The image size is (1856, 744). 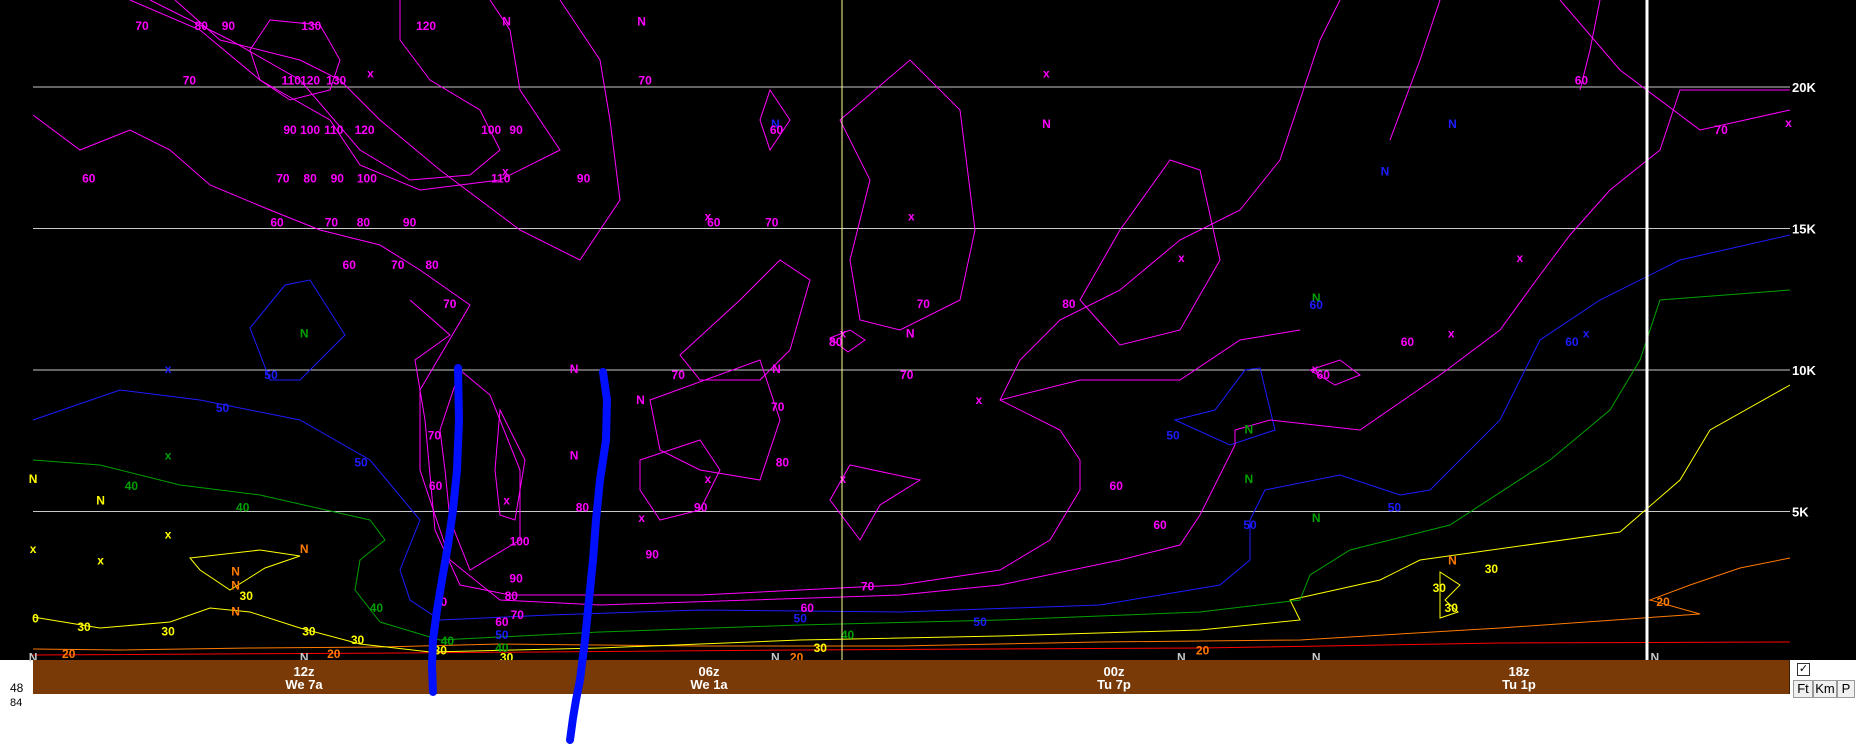 I want to click on contour-label: 20, so click(x=1663, y=602).